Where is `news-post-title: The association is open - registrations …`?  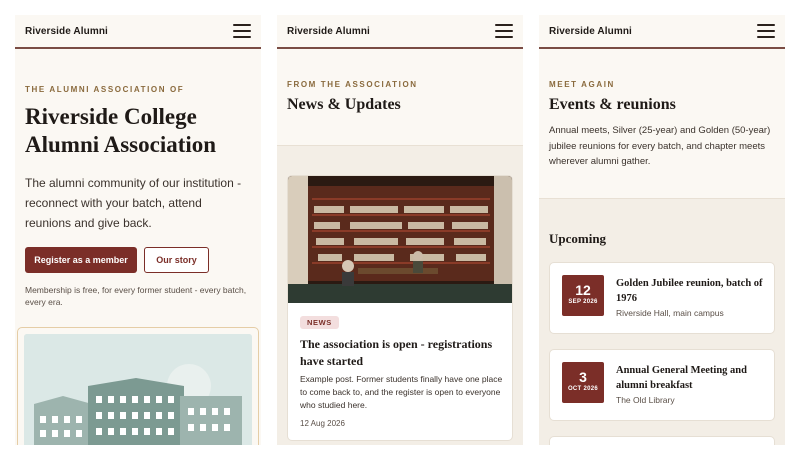 news-post-title: The association is open - registrations … is located at coordinates (402, 353).